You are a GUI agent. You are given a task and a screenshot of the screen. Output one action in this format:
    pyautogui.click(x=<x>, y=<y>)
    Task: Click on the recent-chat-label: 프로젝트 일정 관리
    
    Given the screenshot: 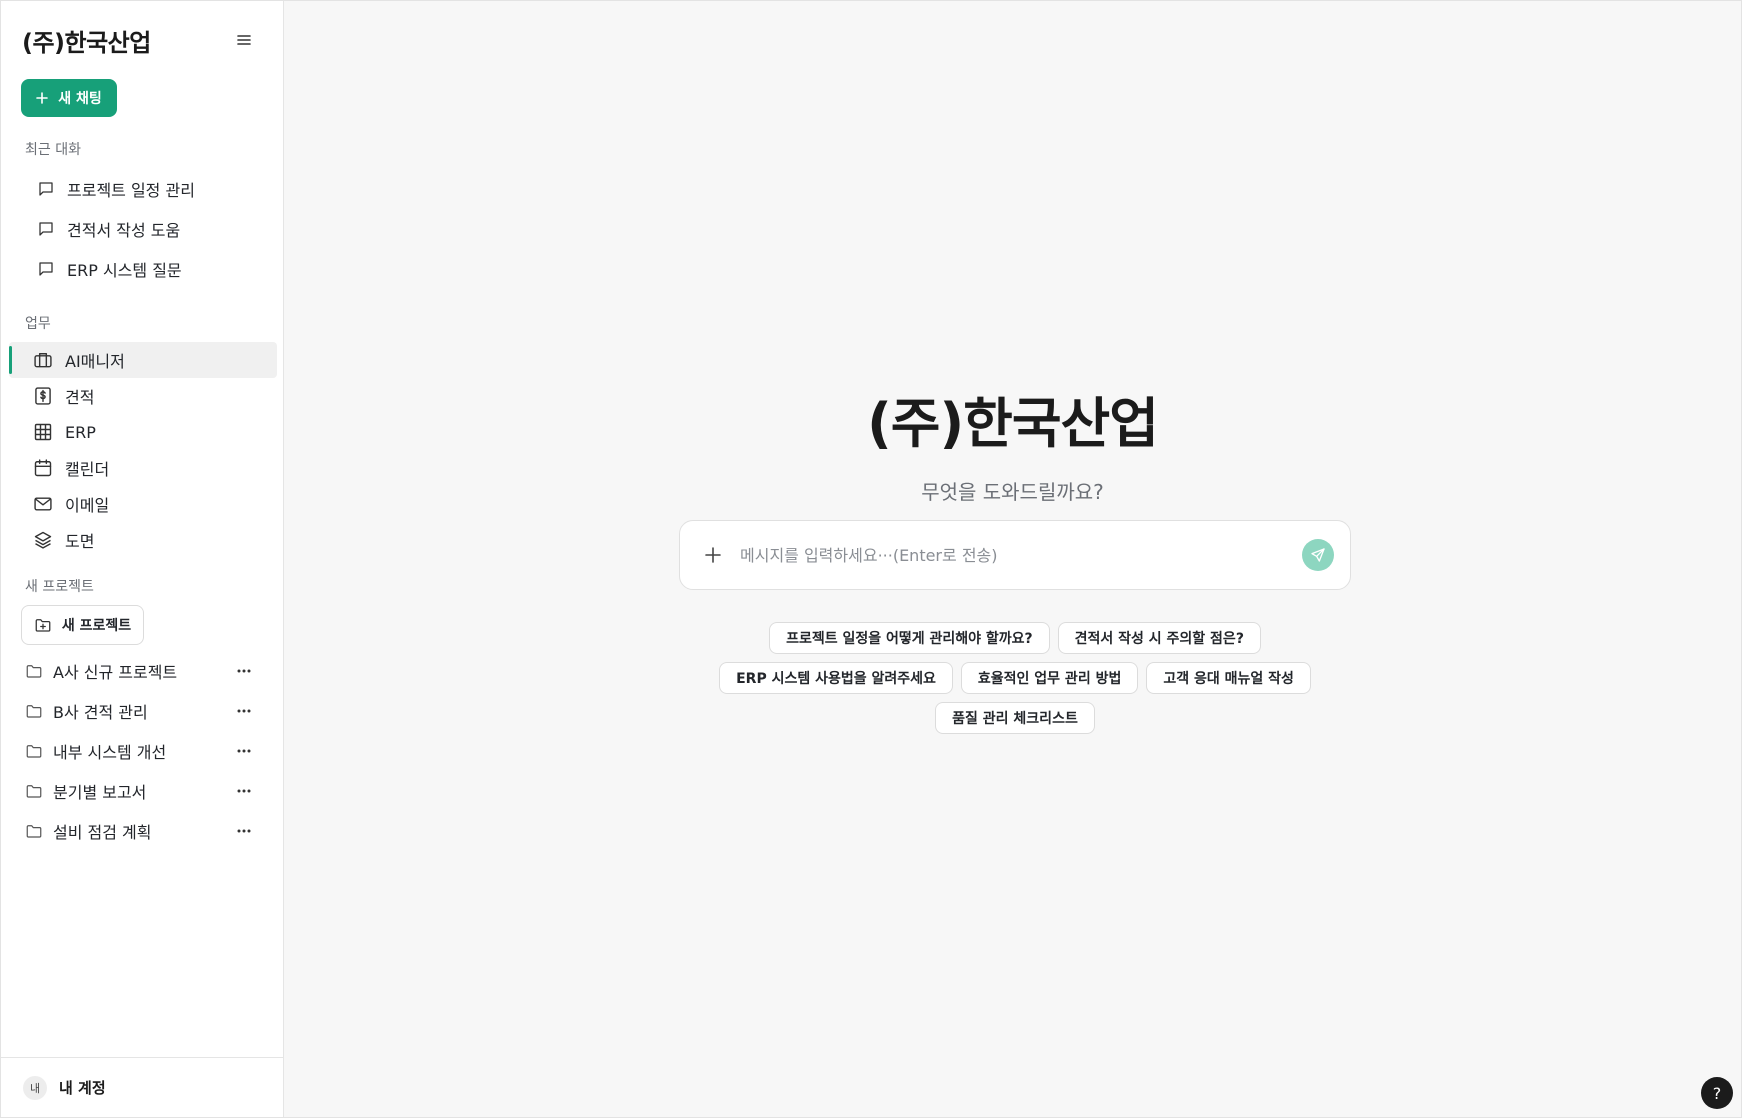 What is the action you would take?
    pyautogui.click(x=131, y=190)
    